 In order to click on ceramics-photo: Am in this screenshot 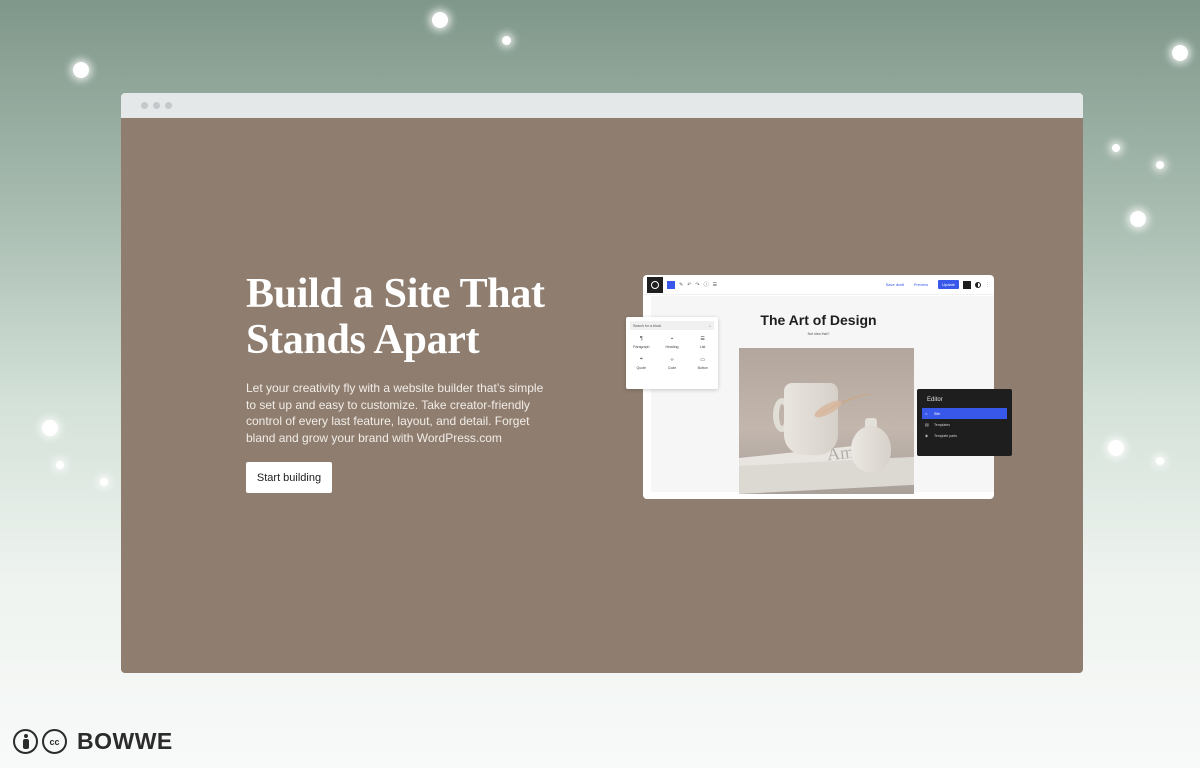, I will do `click(826, 421)`.